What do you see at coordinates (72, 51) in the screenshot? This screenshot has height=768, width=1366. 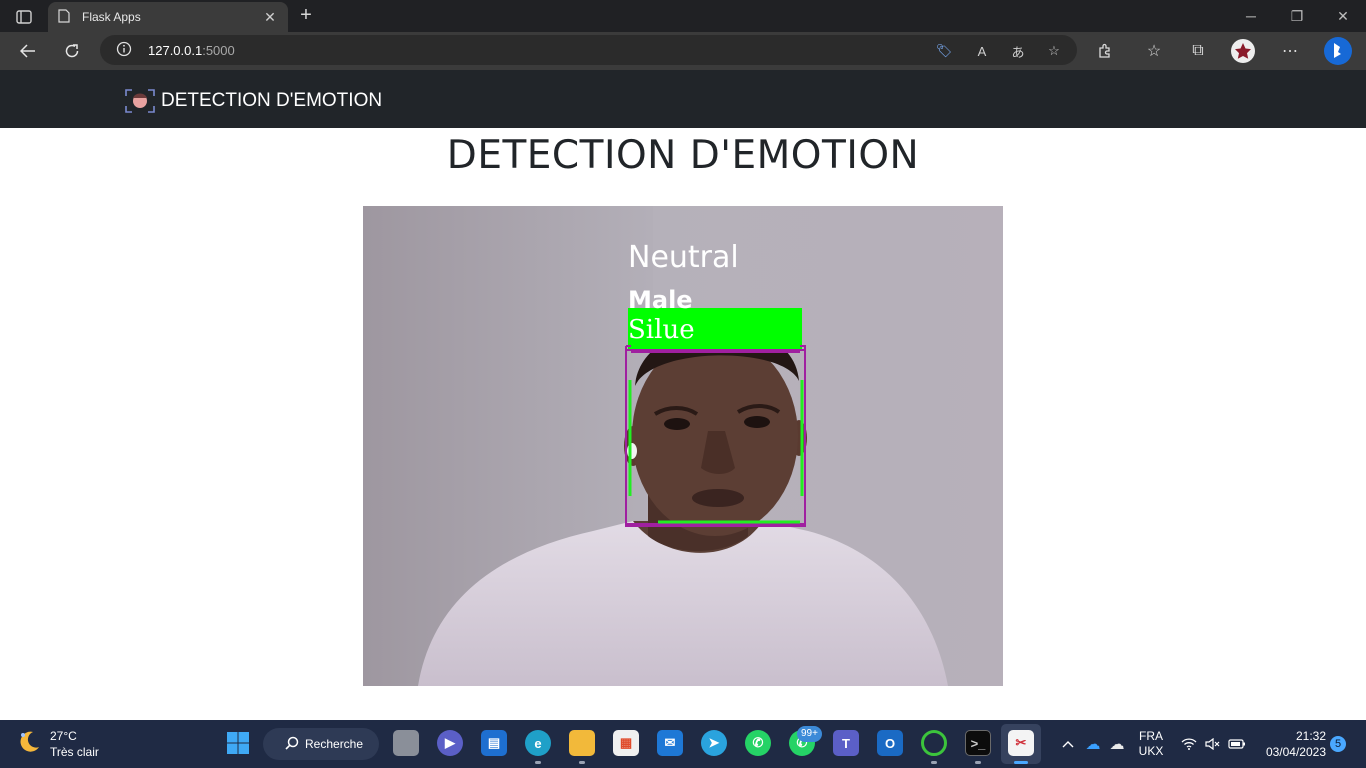 I see `refresh-button` at bounding box center [72, 51].